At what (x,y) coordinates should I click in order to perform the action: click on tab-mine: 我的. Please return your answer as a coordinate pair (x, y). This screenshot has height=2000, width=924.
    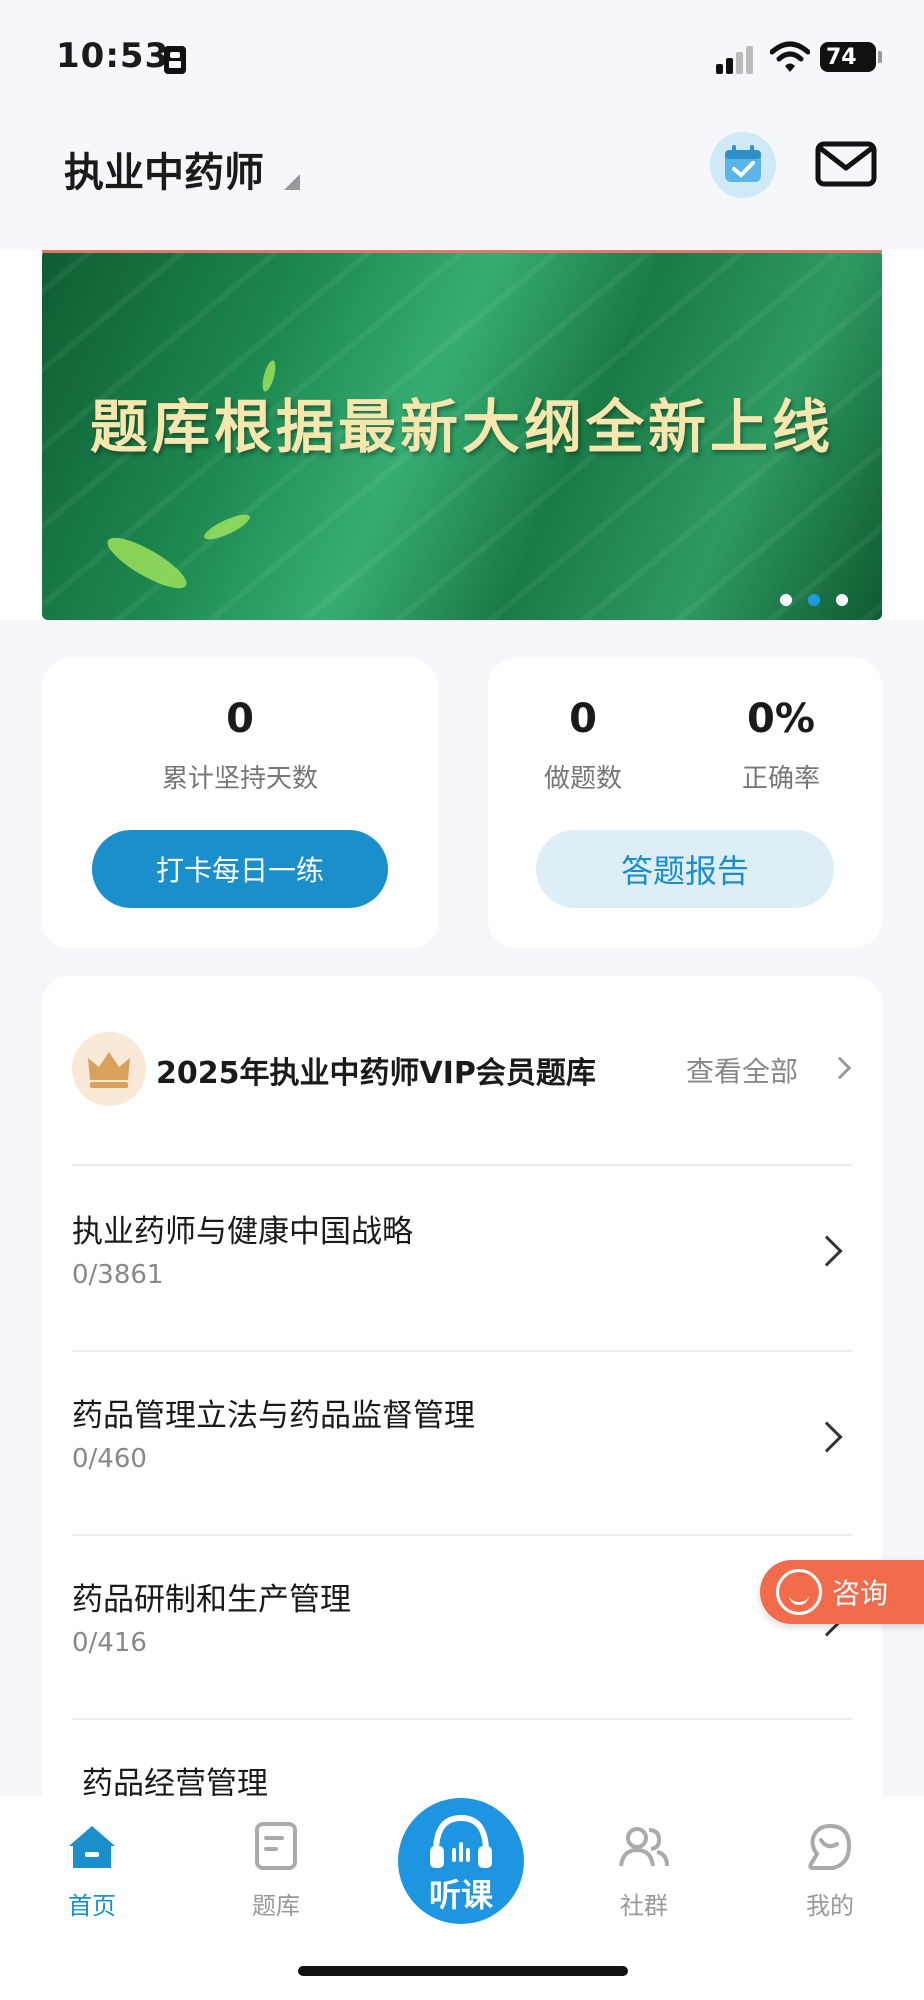
    Looking at the image, I should click on (830, 1875).